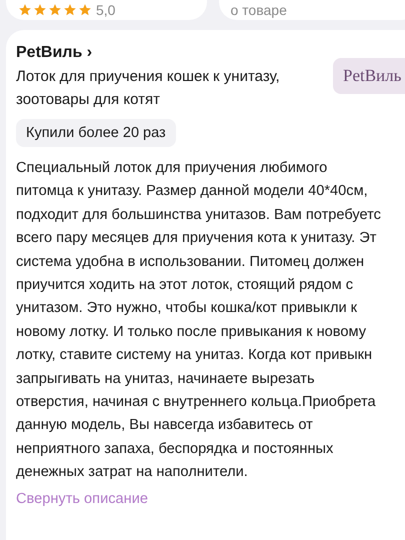 This screenshot has height=540, width=405. Describe the element at coordinates (187, 308) in the screenshot. I see `description-line: унитазом. Это нужно, чтобы кошка/кот привыкли к` at that location.